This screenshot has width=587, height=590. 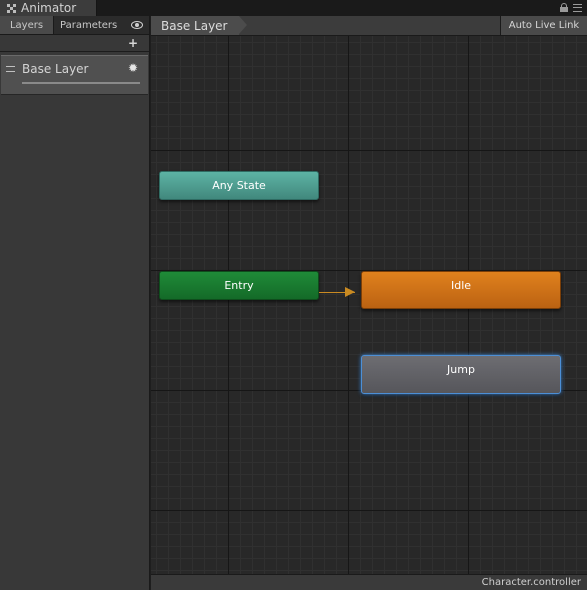 I want to click on window-tab-strip: Animator, so click(x=293, y=8).